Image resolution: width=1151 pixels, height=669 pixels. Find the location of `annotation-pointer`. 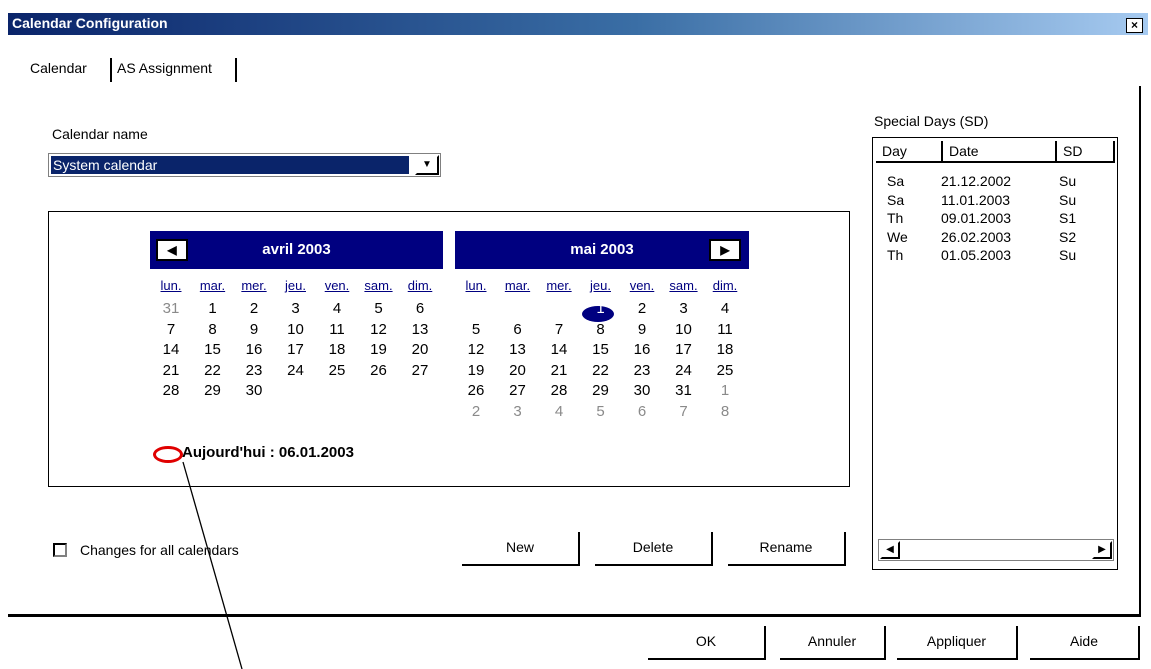

annotation-pointer is located at coordinates (212, 565).